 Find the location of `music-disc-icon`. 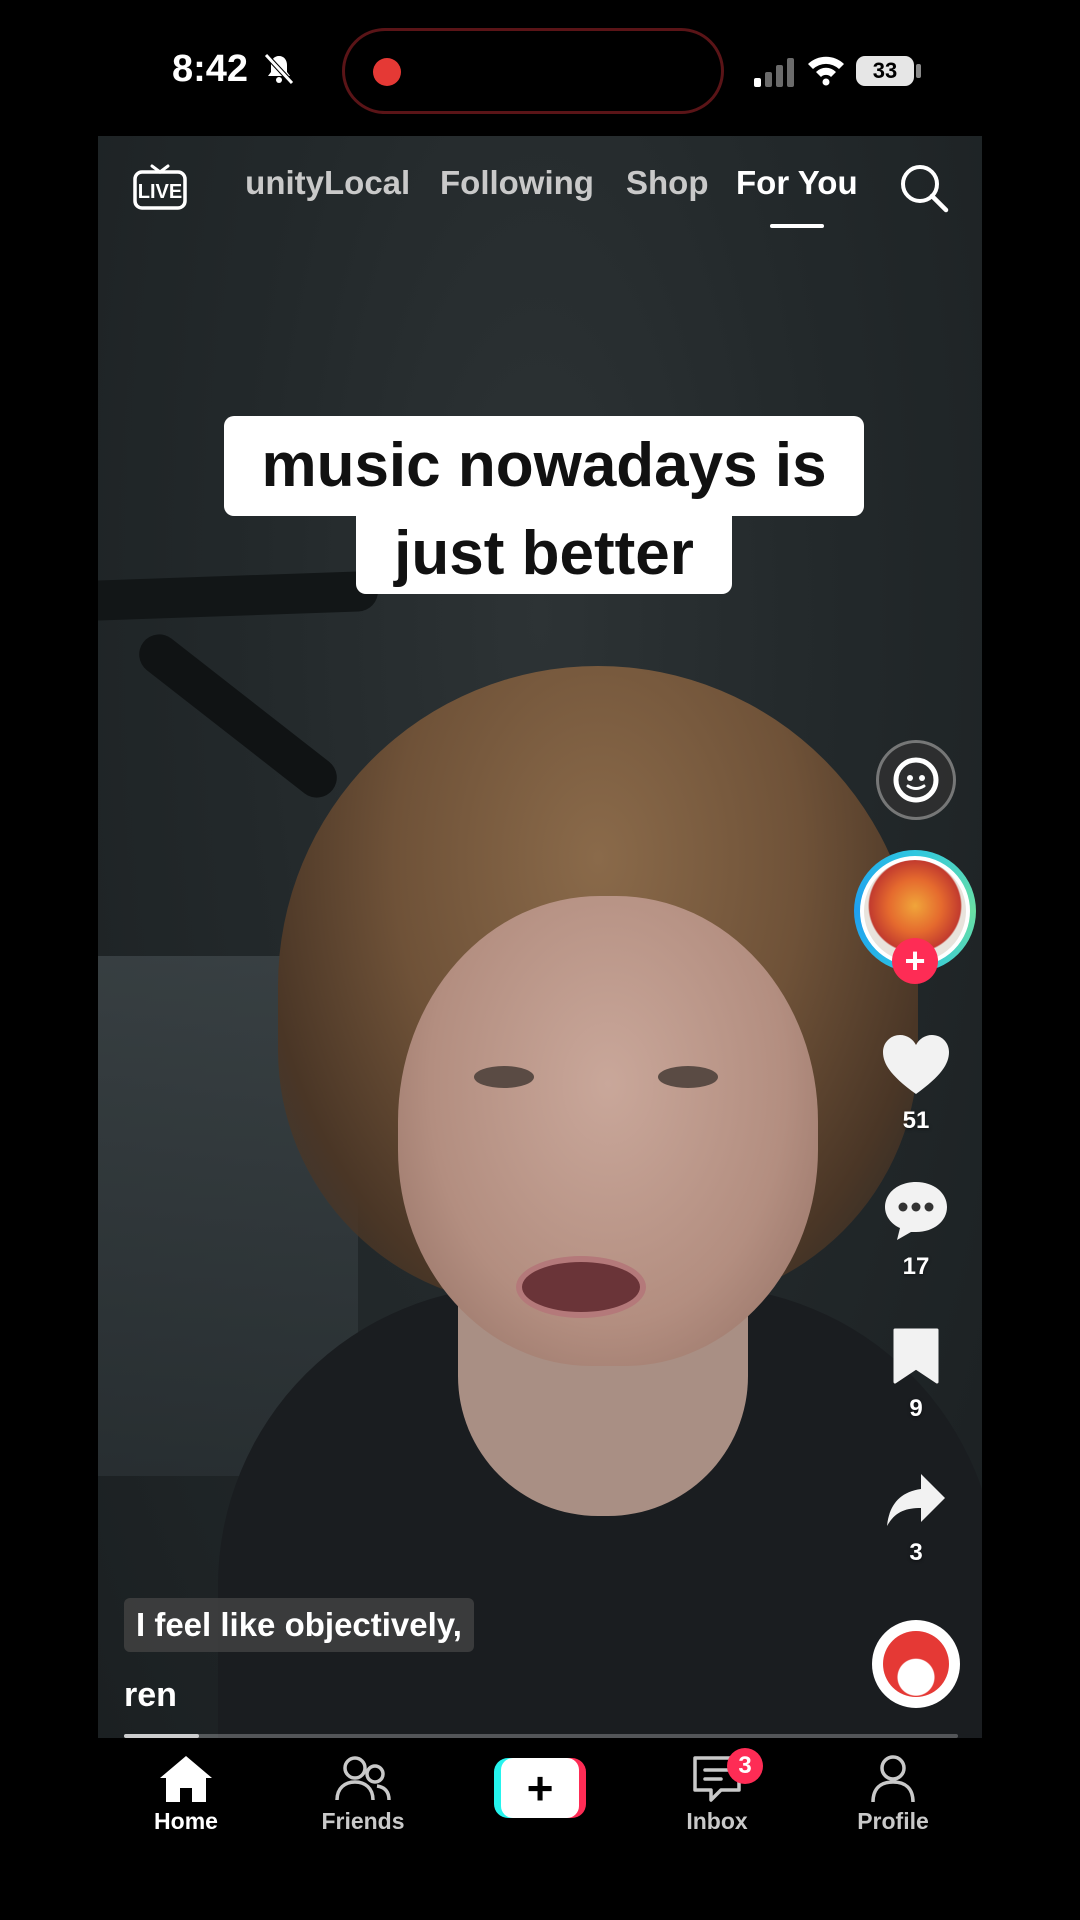

music-disc-icon is located at coordinates (916, 1664).